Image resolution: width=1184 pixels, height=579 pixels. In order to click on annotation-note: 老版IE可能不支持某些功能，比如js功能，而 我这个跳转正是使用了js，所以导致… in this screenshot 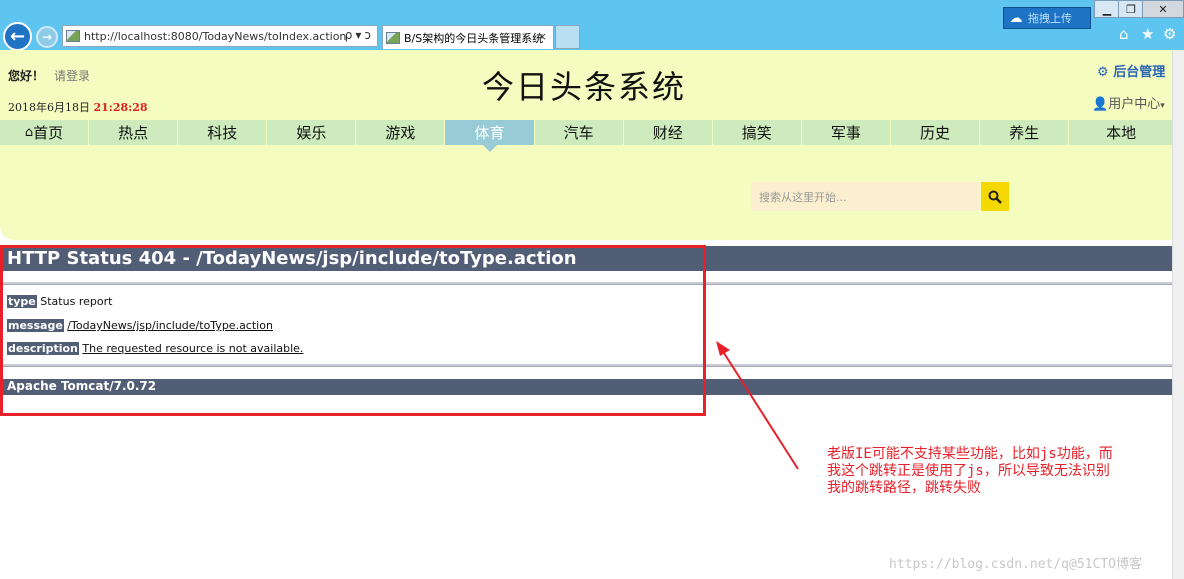, I will do `click(970, 471)`.